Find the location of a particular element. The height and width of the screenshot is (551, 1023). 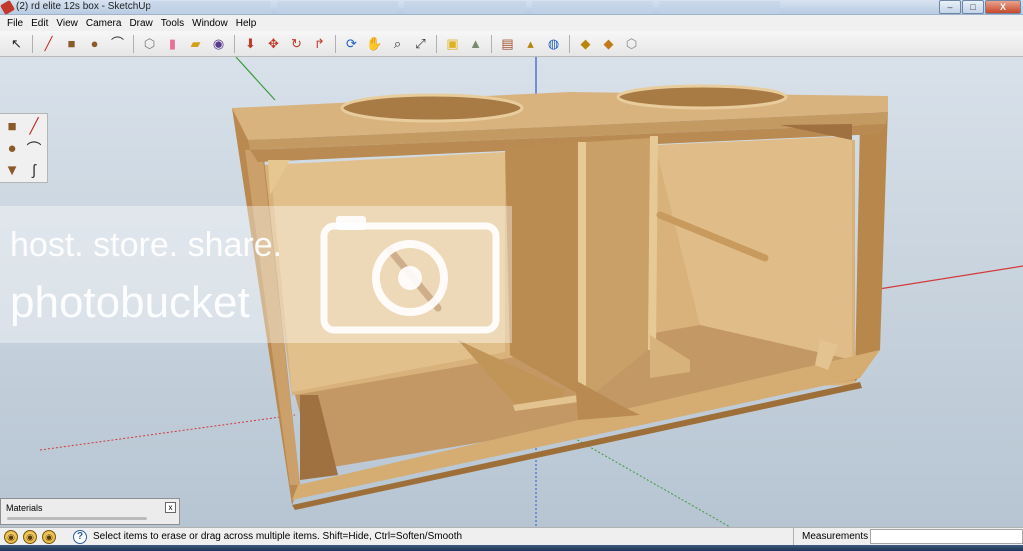

pan-tool-icon: ✋ is located at coordinates (374, 43).